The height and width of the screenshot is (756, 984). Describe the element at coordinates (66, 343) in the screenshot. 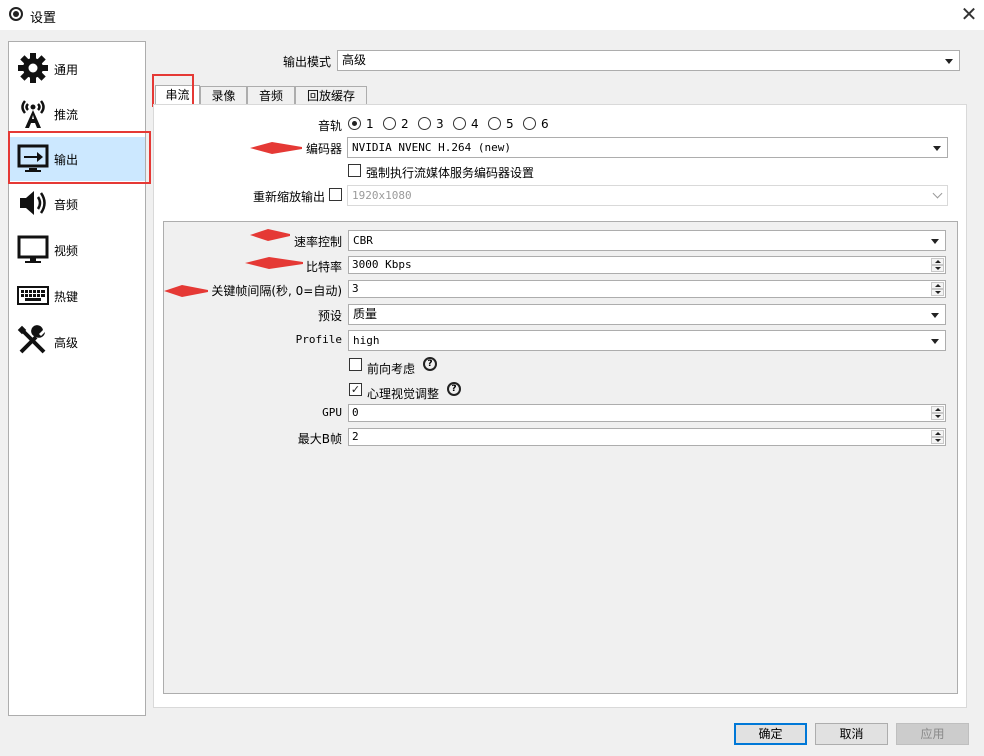

I see `sidebar-item-label: 高级` at that location.